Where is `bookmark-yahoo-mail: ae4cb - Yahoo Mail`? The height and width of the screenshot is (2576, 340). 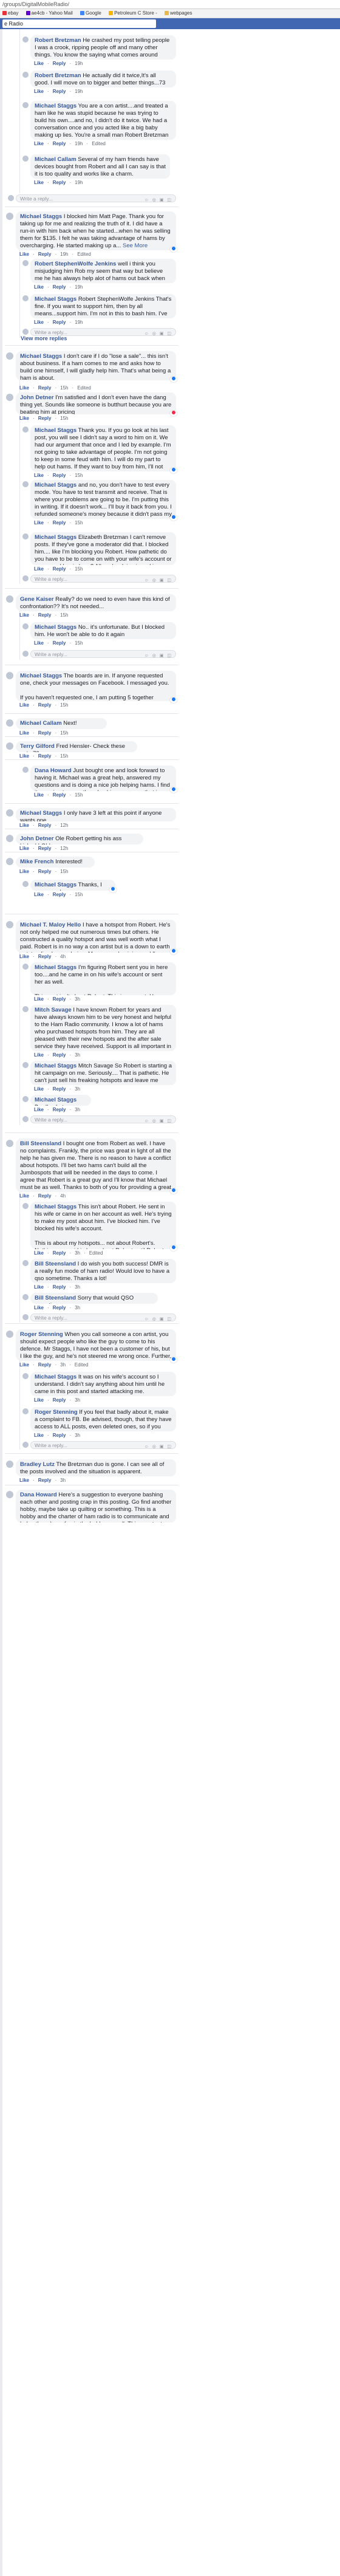
bookmark-yahoo-mail: ae4cb - Yahoo Mail is located at coordinates (49, 14).